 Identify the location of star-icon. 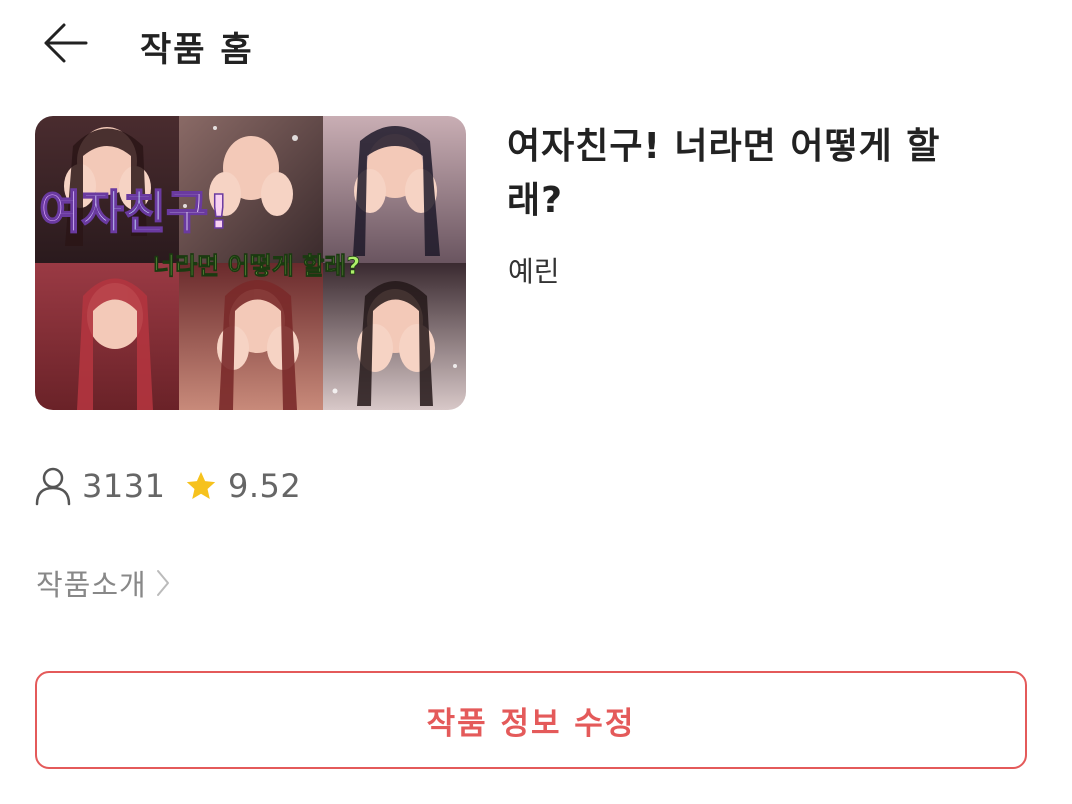
(201, 485).